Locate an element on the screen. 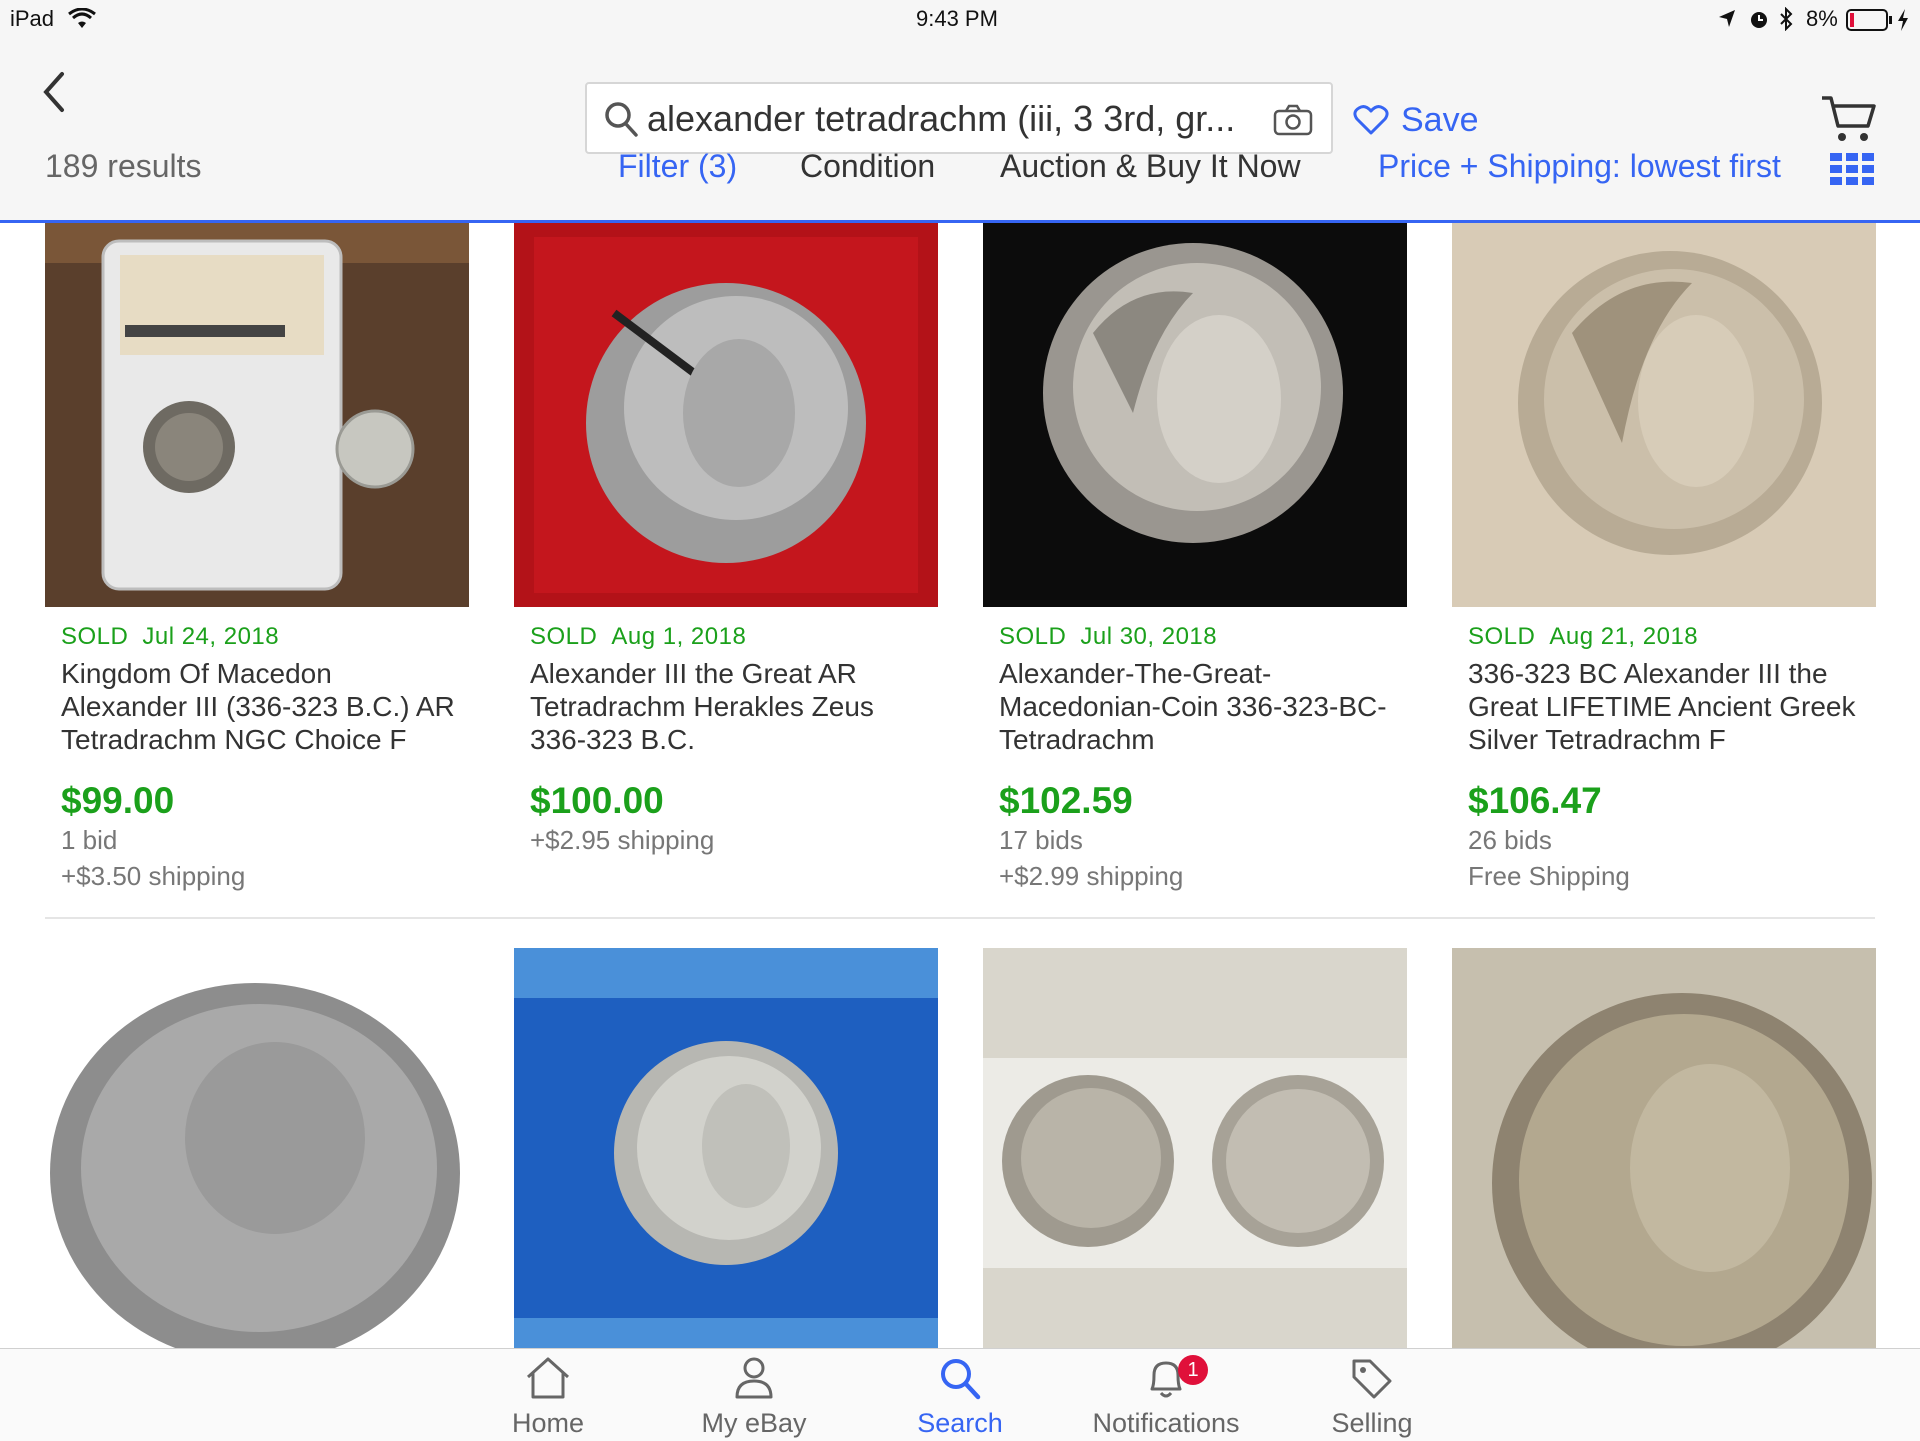 This screenshot has height=1441, width=1920. alarm-icon is located at coordinates (1759, 21).